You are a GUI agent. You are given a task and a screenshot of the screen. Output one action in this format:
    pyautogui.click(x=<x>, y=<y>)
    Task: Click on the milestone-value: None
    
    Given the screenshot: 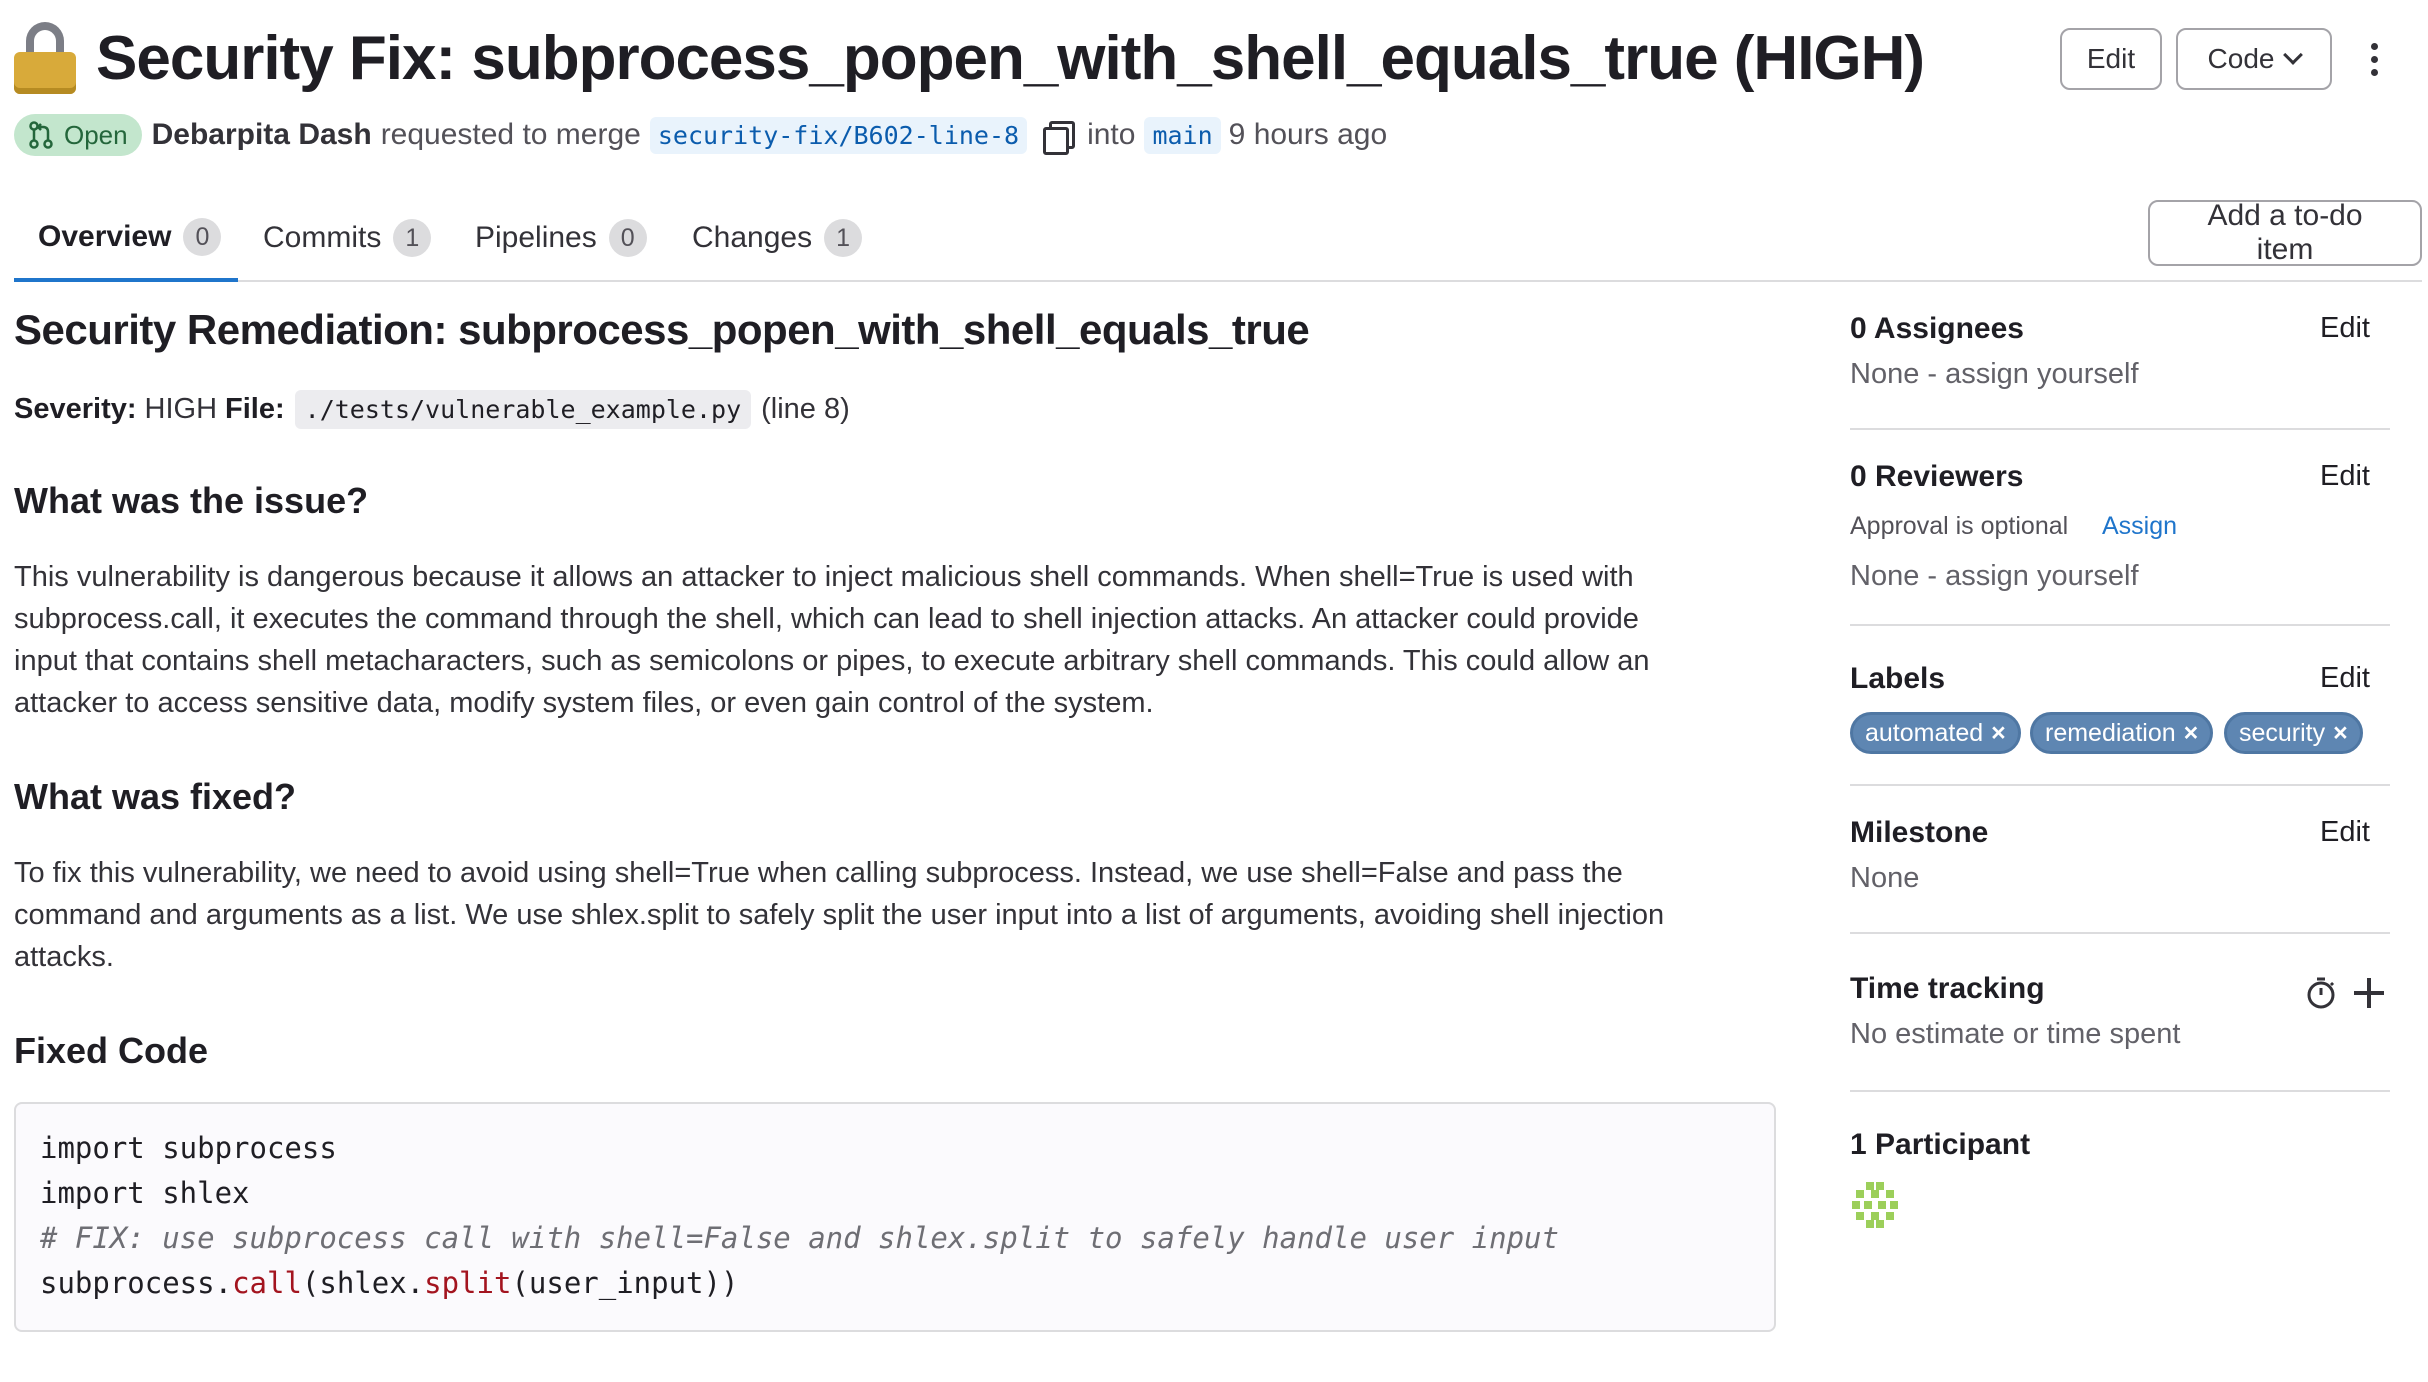 What is the action you would take?
    pyautogui.click(x=1885, y=878)
    